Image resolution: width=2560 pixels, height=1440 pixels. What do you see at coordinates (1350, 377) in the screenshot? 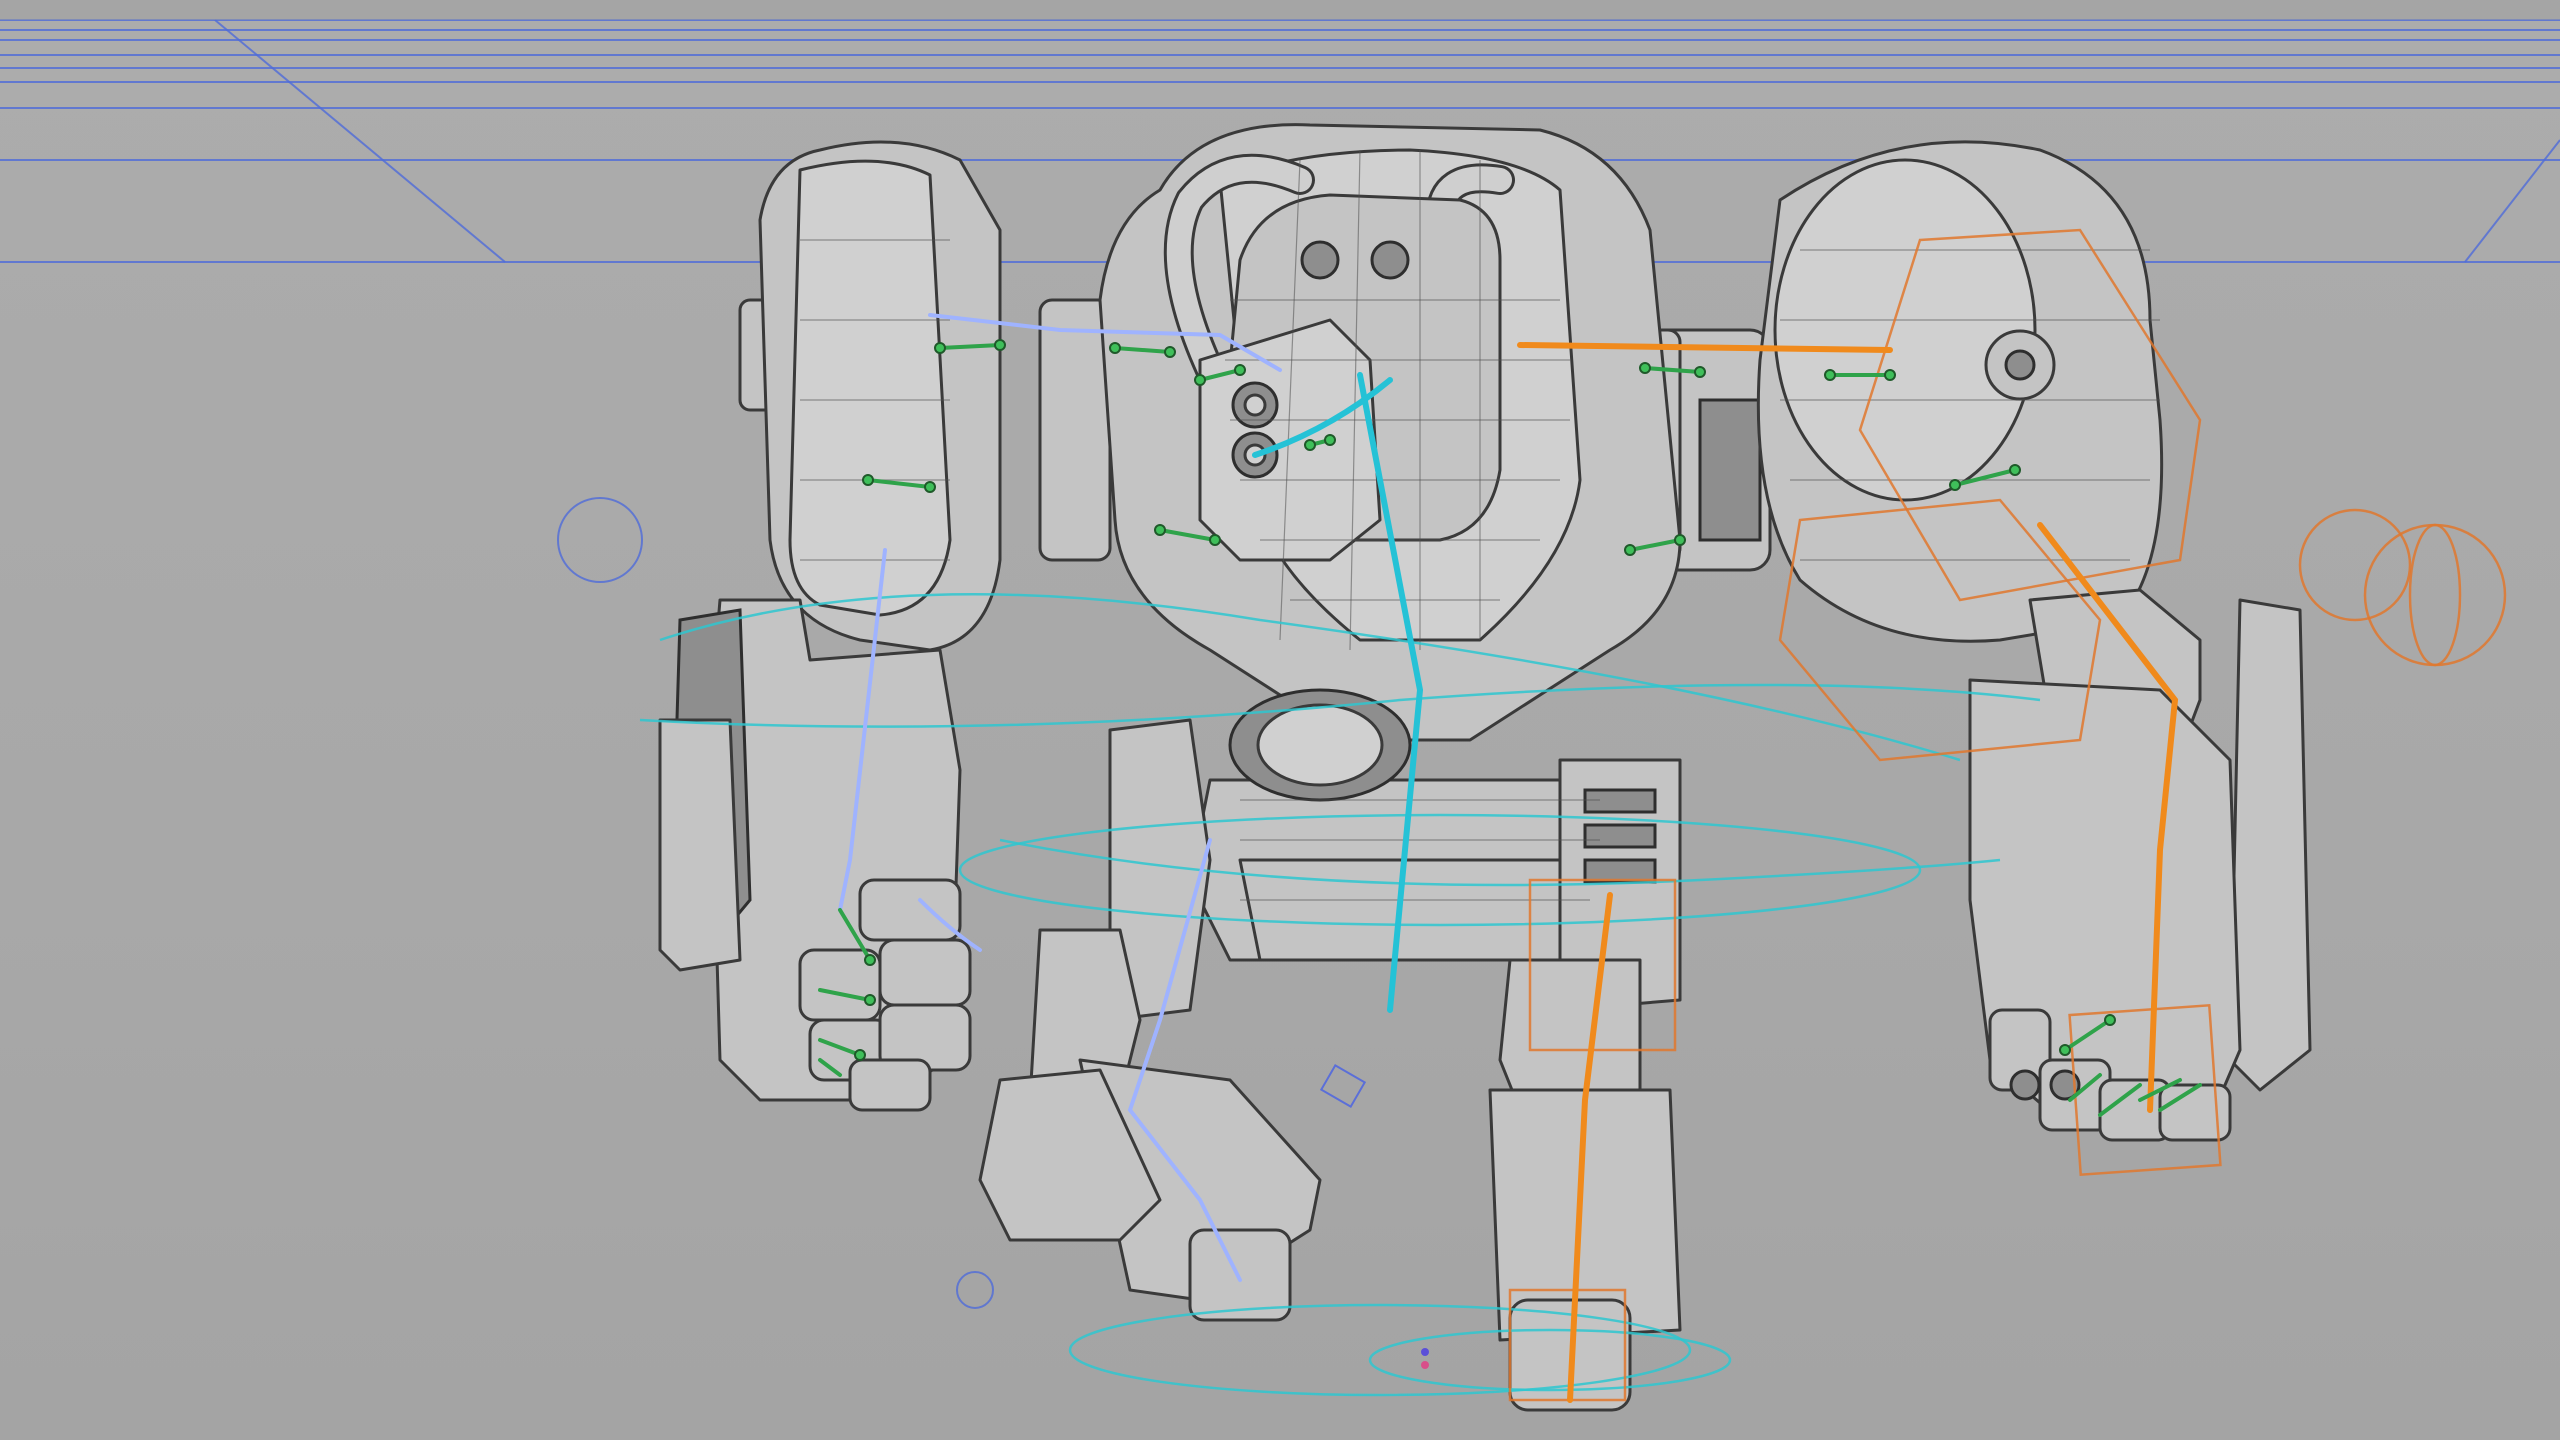
I see `head-mesh` at bounding box center [1350, 377].